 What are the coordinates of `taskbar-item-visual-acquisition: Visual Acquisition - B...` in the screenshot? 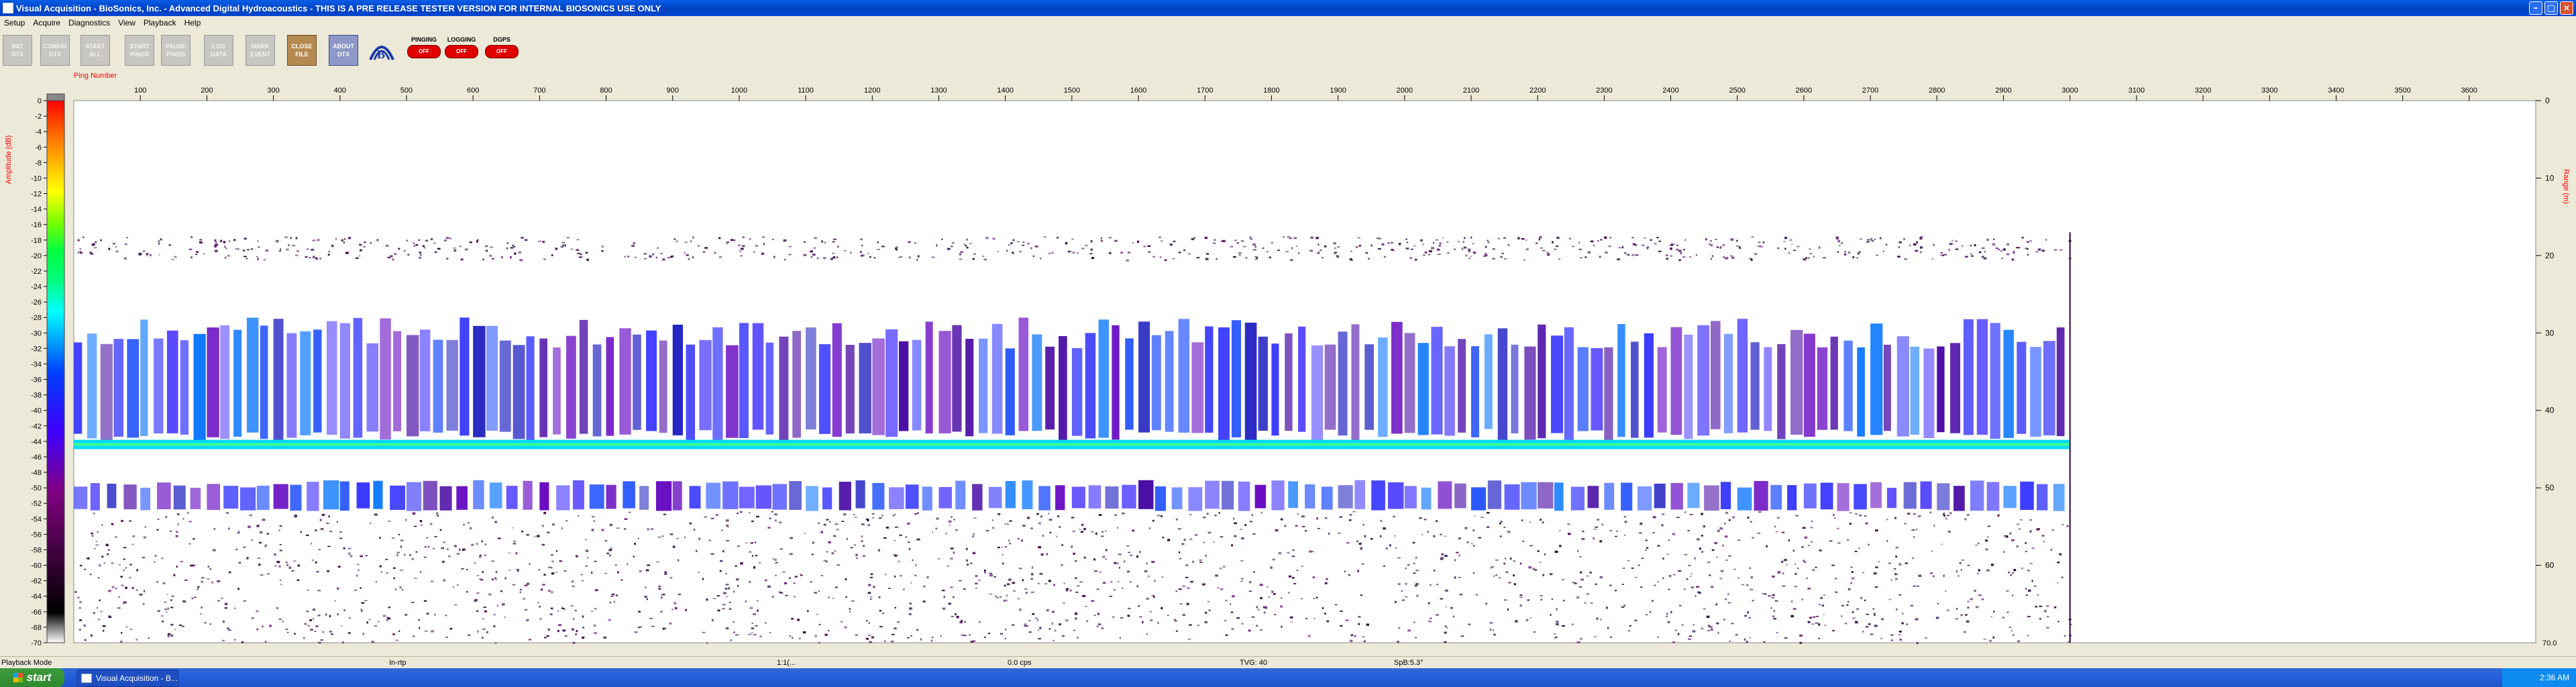 It's located at (127, 679).